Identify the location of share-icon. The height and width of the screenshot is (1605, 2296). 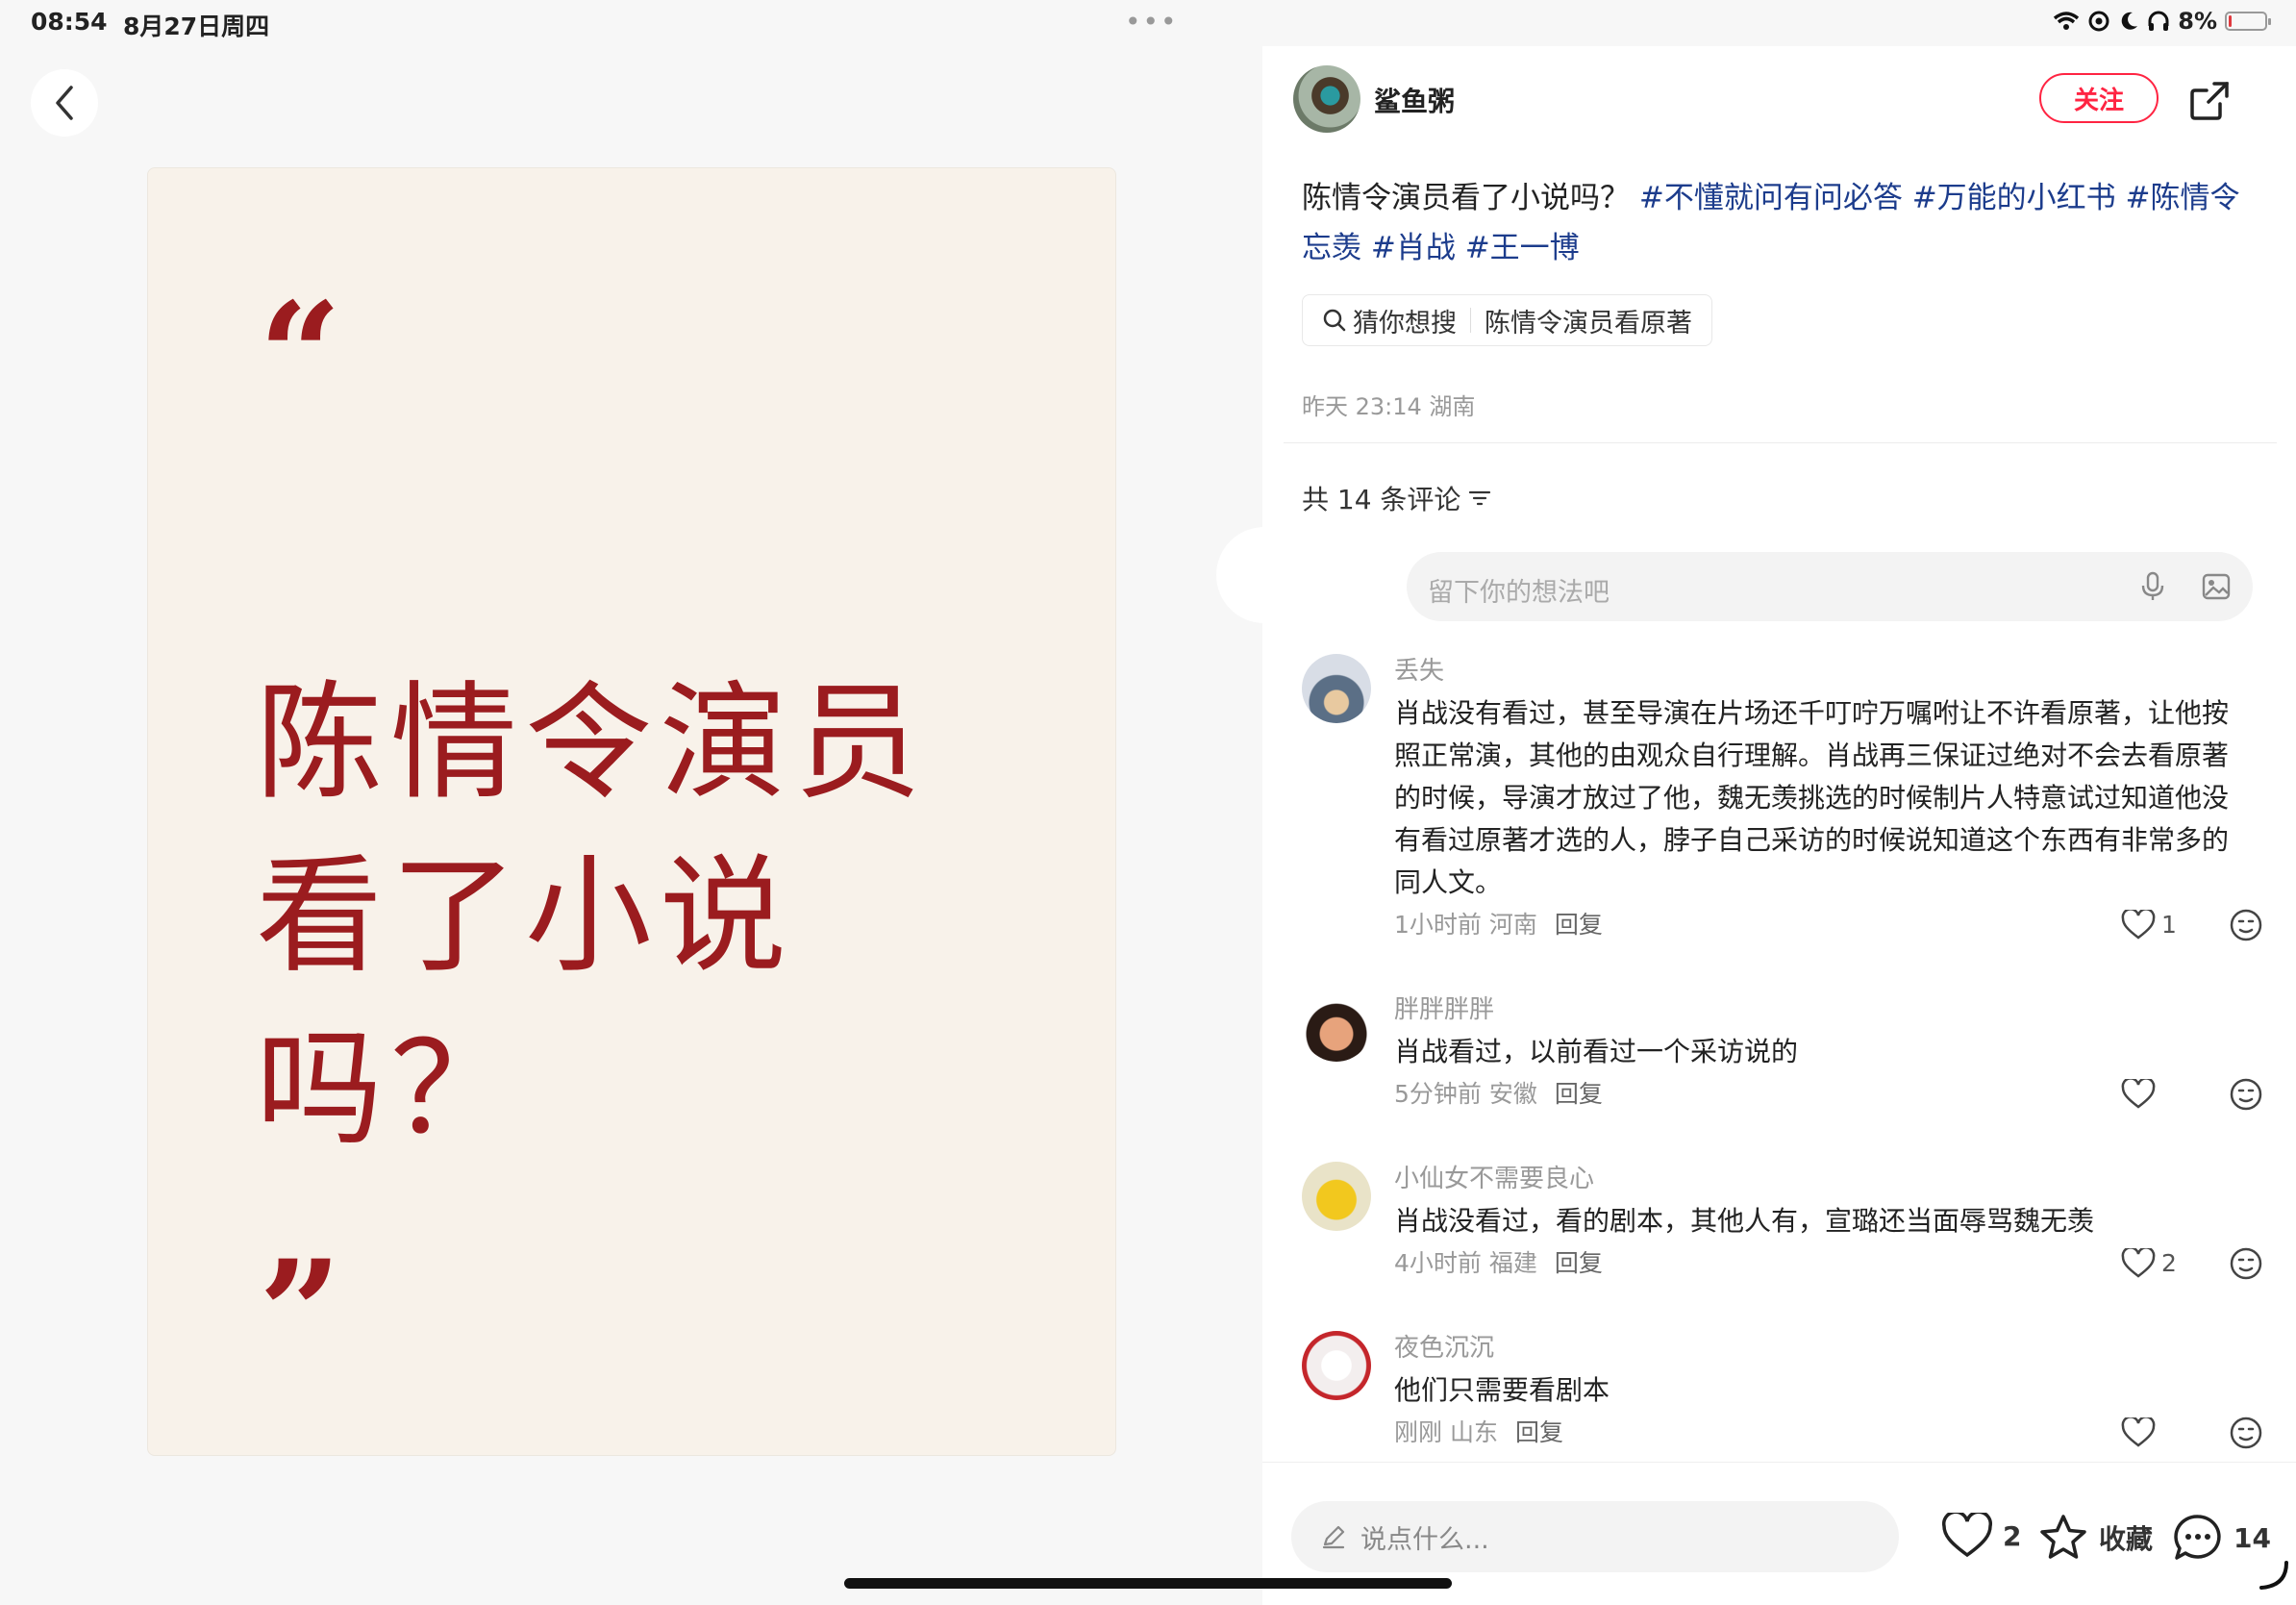
(2209, 101).